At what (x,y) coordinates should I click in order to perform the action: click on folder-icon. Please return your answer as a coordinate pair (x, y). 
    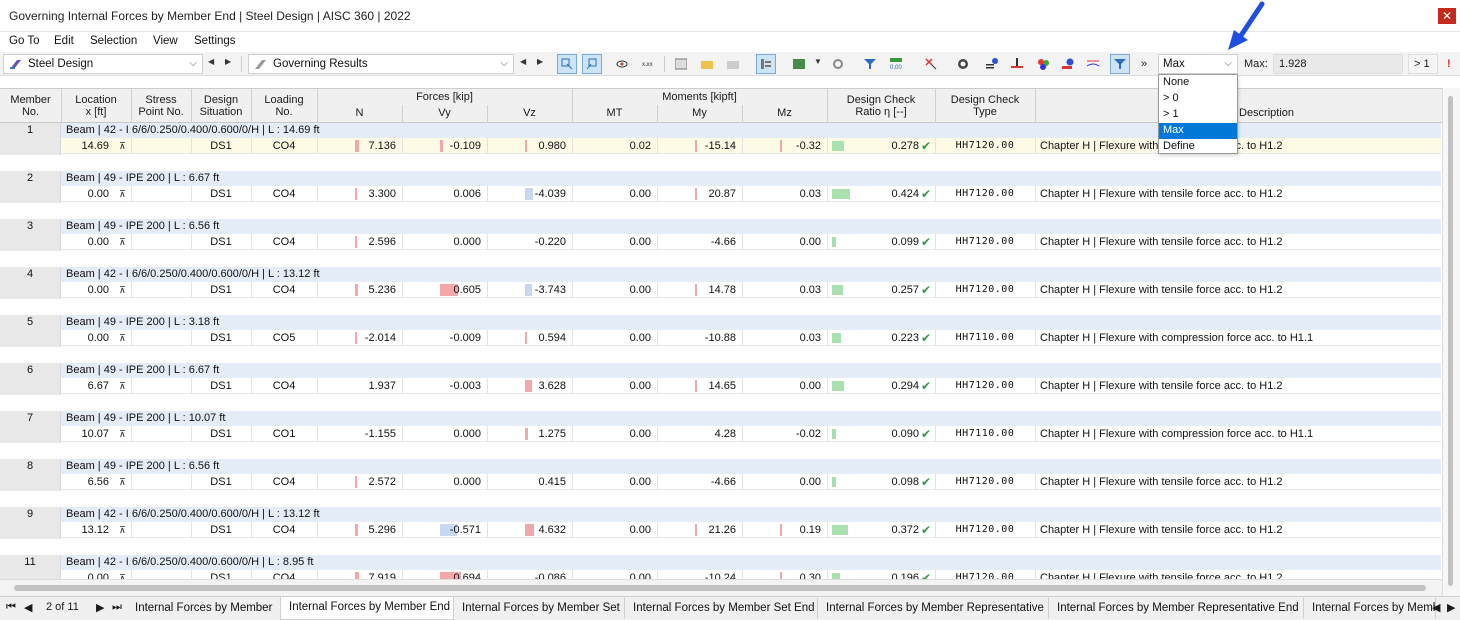
    Looking at the image, I should click on (733, 65).